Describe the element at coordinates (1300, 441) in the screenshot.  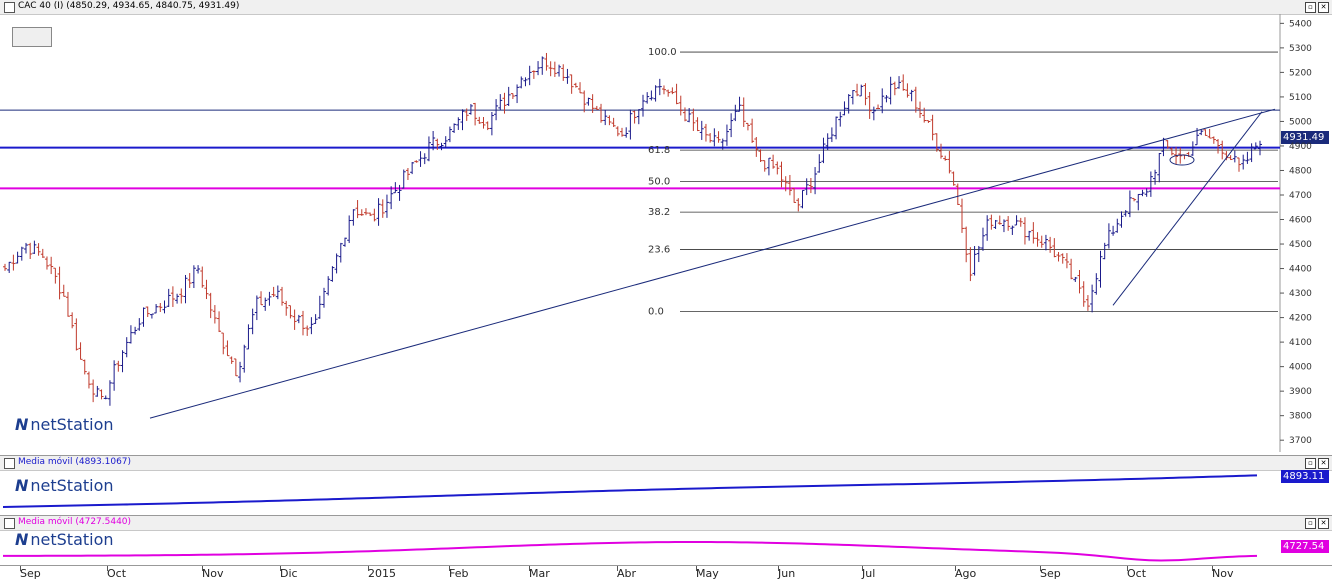
I see `y-tick-label: 3700` at that location.